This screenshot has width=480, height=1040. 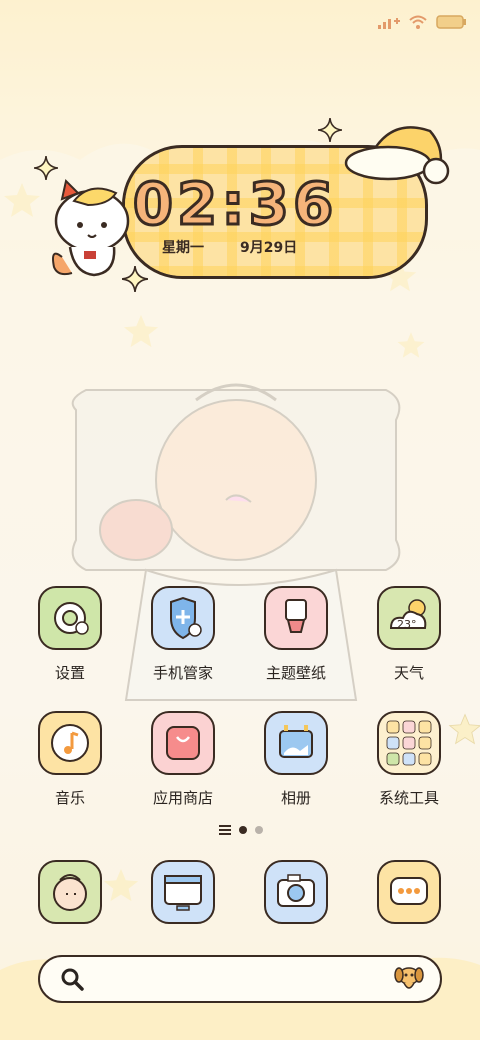 I want to click on app-weather: 23° 天气, so click(x=409, y=634).